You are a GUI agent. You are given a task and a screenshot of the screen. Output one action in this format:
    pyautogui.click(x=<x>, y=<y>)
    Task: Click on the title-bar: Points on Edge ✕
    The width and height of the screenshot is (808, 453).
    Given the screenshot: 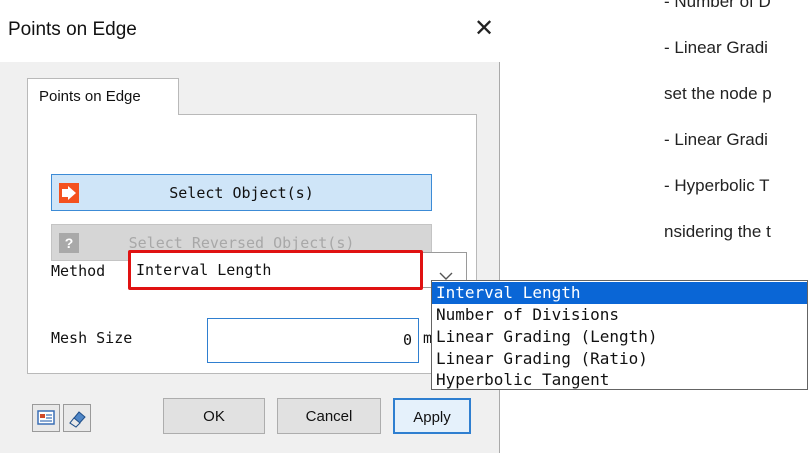 What is the action you would take?
    pyautogui.click(x=250, y=31)
    